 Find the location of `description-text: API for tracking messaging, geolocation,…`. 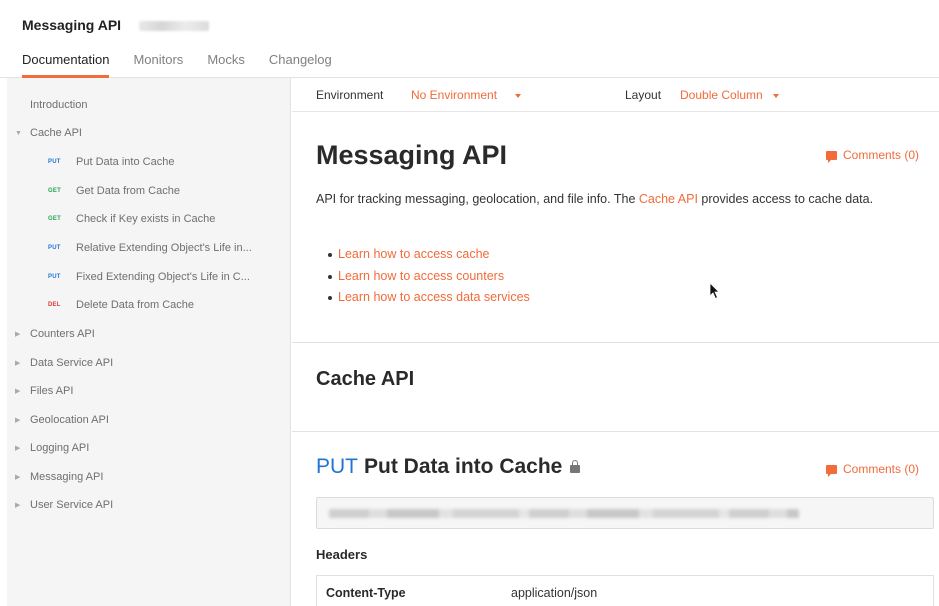

description-text: API for tracking messaging, geolocation,… is located at coordinates (477, 199).